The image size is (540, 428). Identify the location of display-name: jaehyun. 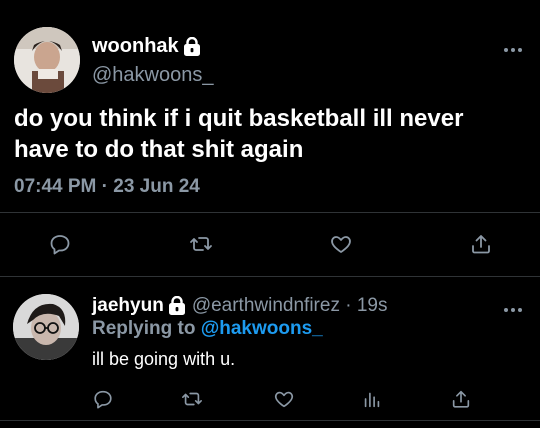
(128, 306).